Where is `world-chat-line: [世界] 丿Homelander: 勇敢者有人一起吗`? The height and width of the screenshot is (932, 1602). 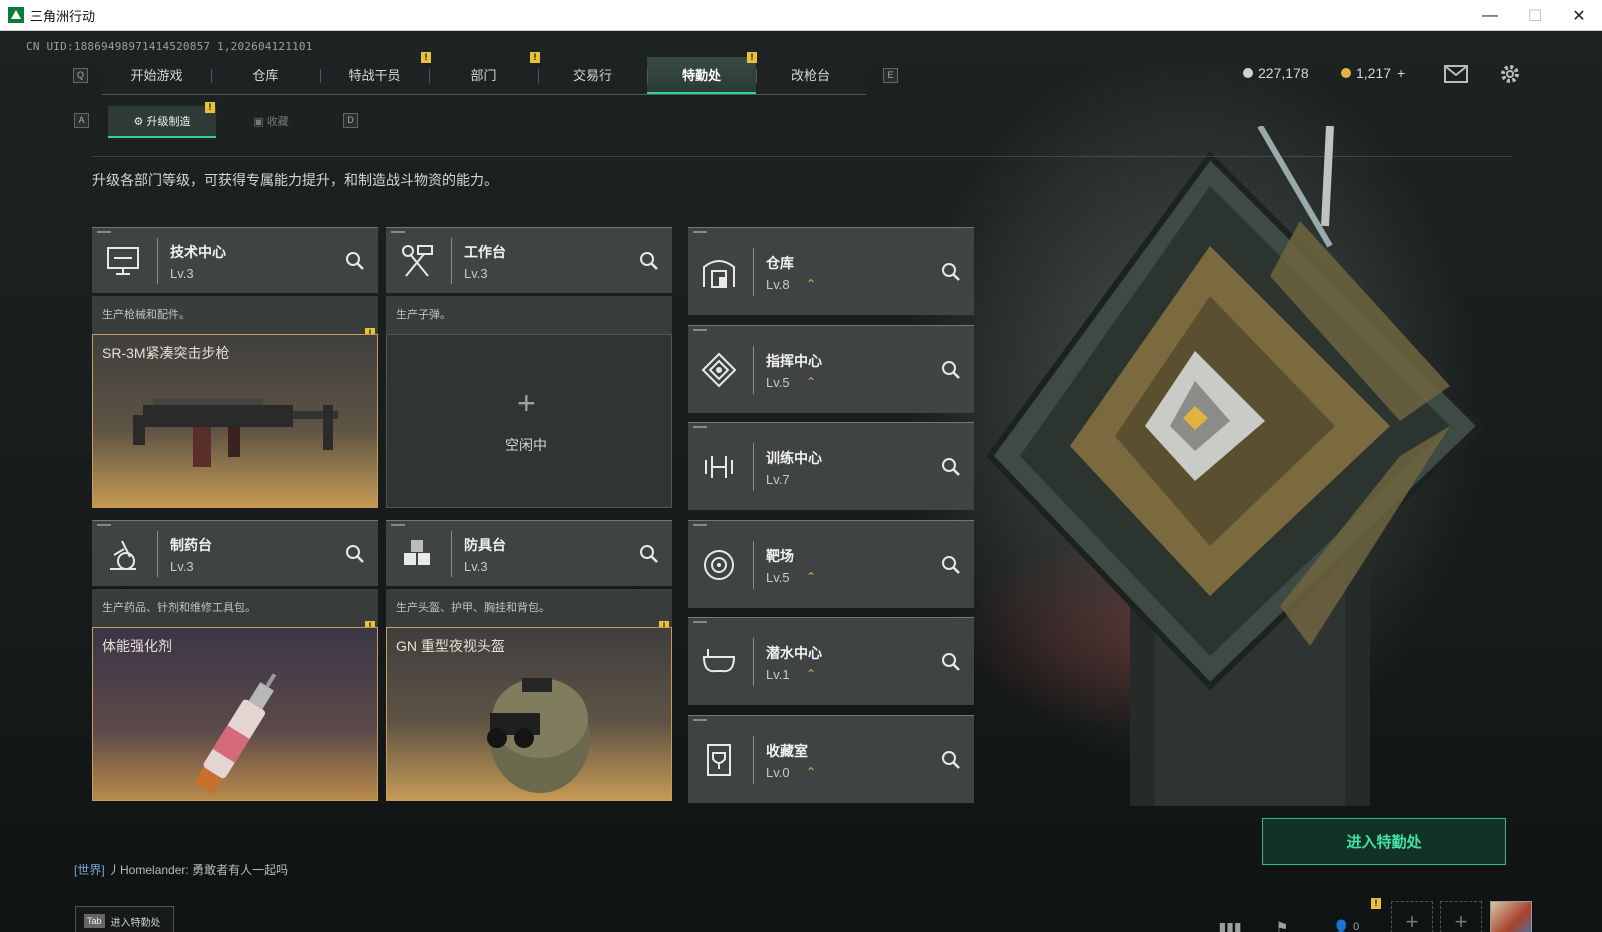
world-chat-line: [世界] 丿Homelander: 勇敢者有人一起吗 is located at coordinates (181, 869).